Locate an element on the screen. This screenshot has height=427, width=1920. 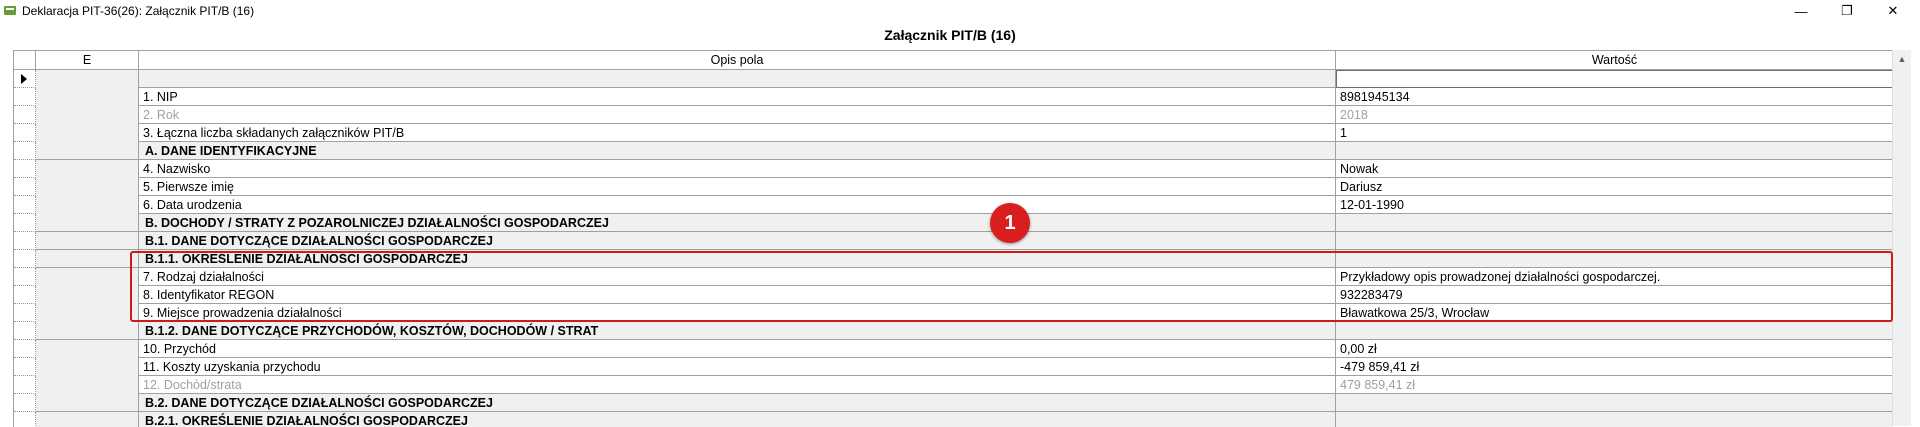
value-cell: 12-01-1990 is located at coordinates (1614, 205).